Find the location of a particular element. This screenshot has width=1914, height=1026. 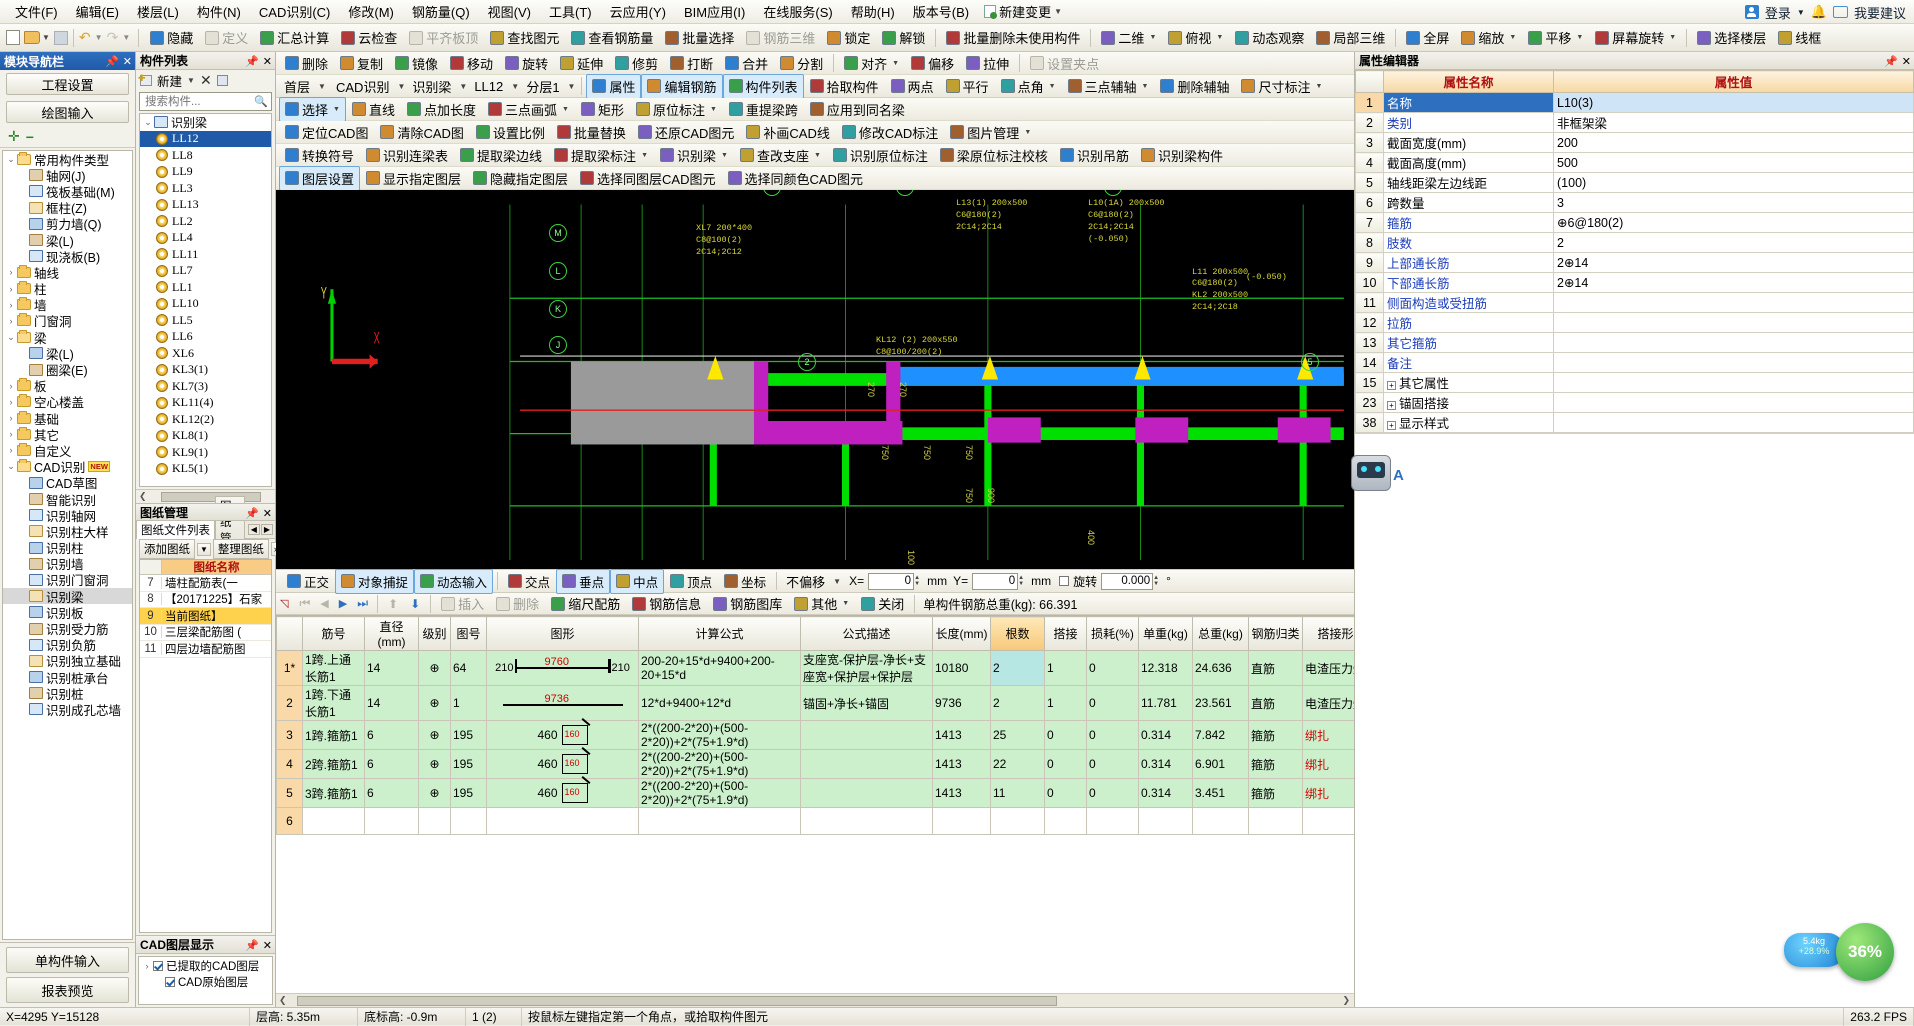

main-tool-2d: 二维 ▼ is located at coordinates (1128, 37).